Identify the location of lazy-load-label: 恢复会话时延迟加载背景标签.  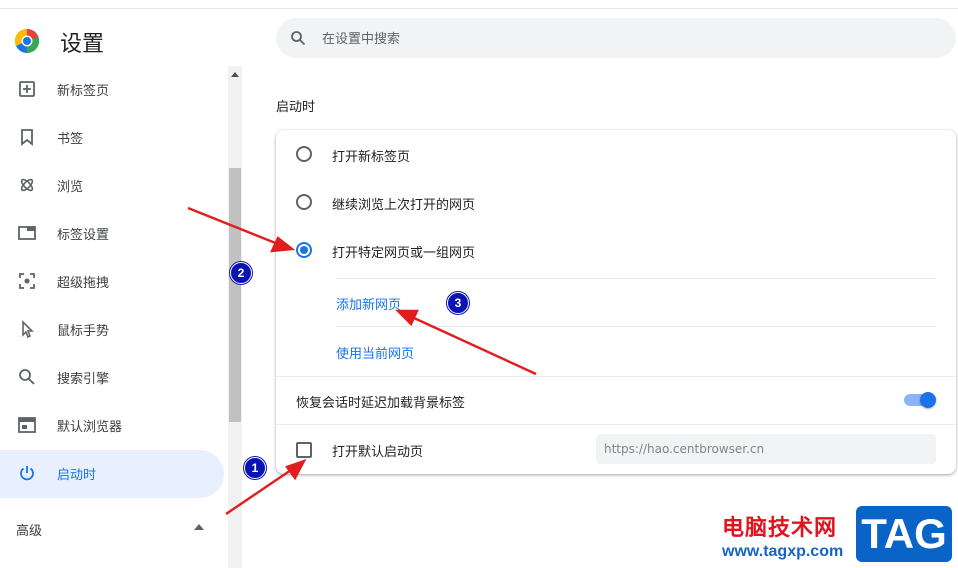
(381, 403).